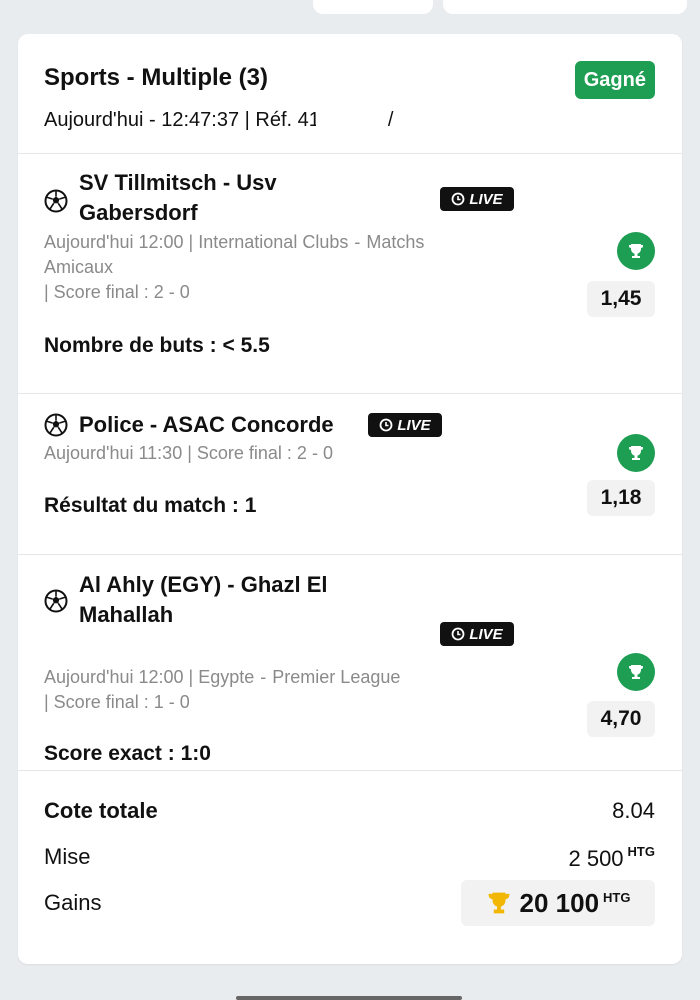 Image resolution: width=700 pixels, height=1000 pixels. What do you see at coordinates (641, 851) in the screenshot?
I see `stake-currency: HTG` at bounding box center [641, 851].